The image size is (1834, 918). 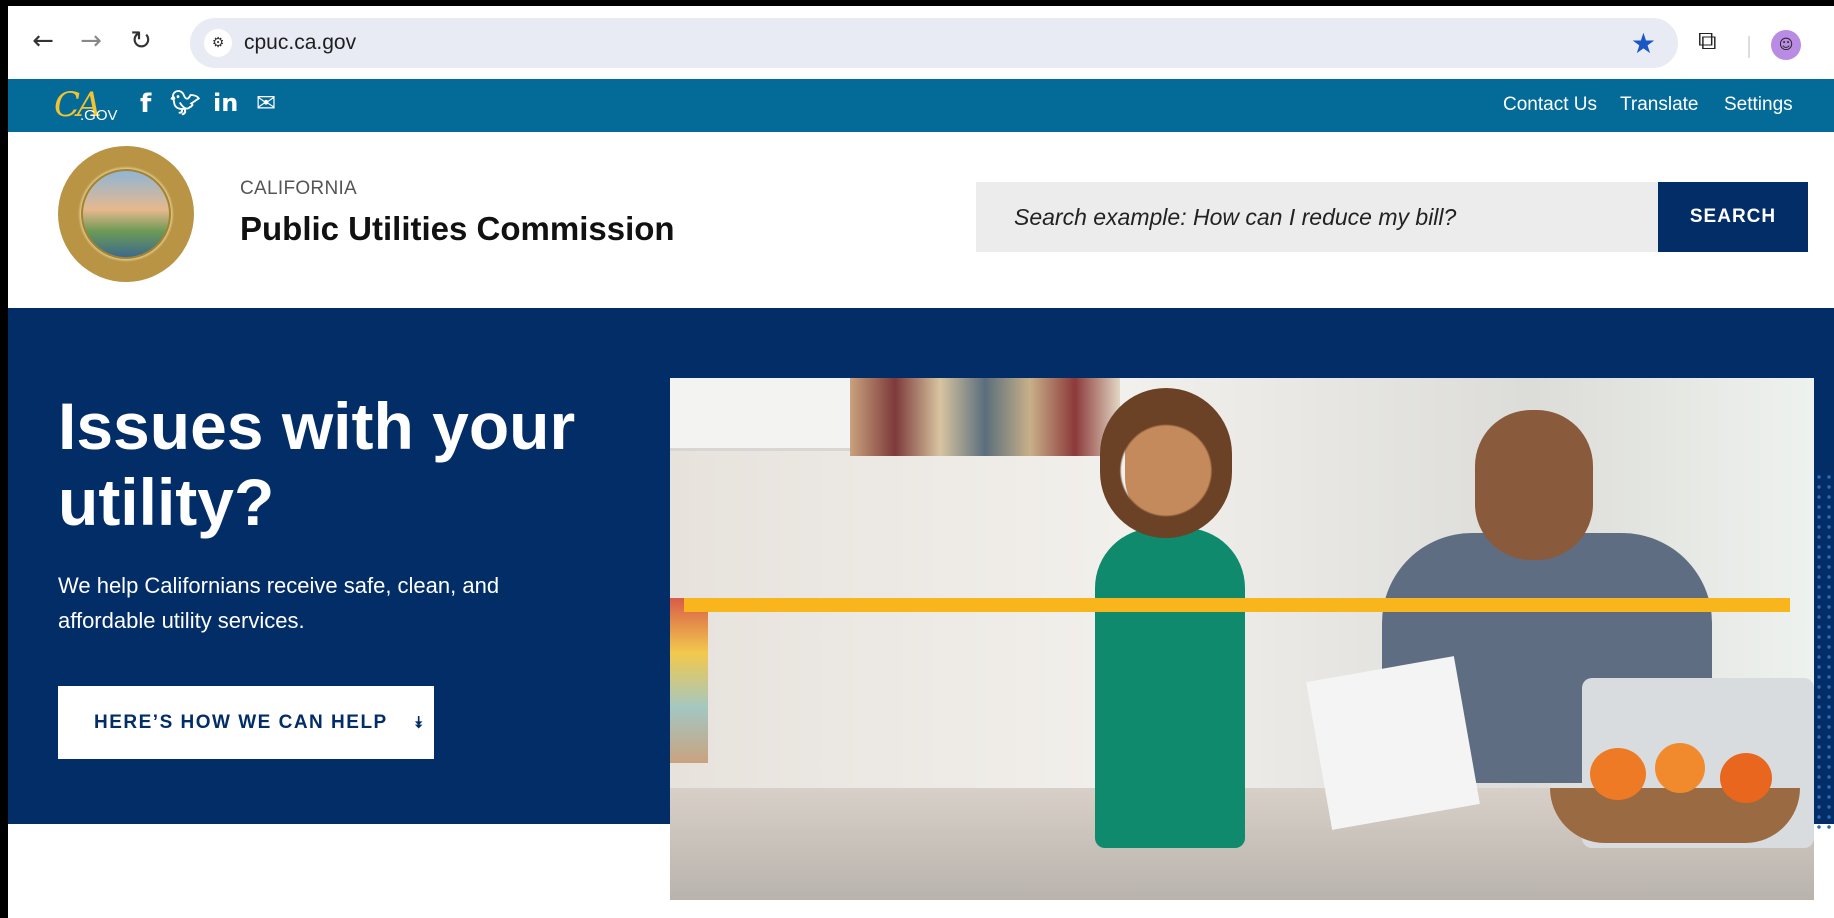 I want to click on arrow-left-icon: ←, so click(x=43, y=41).